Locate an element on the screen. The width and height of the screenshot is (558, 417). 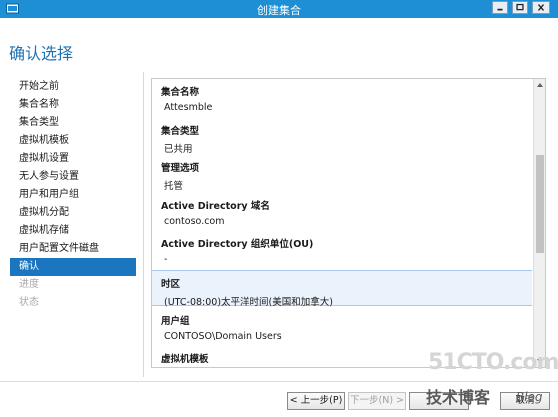
vertical-scrollbar is located at coordinates (539, 223).